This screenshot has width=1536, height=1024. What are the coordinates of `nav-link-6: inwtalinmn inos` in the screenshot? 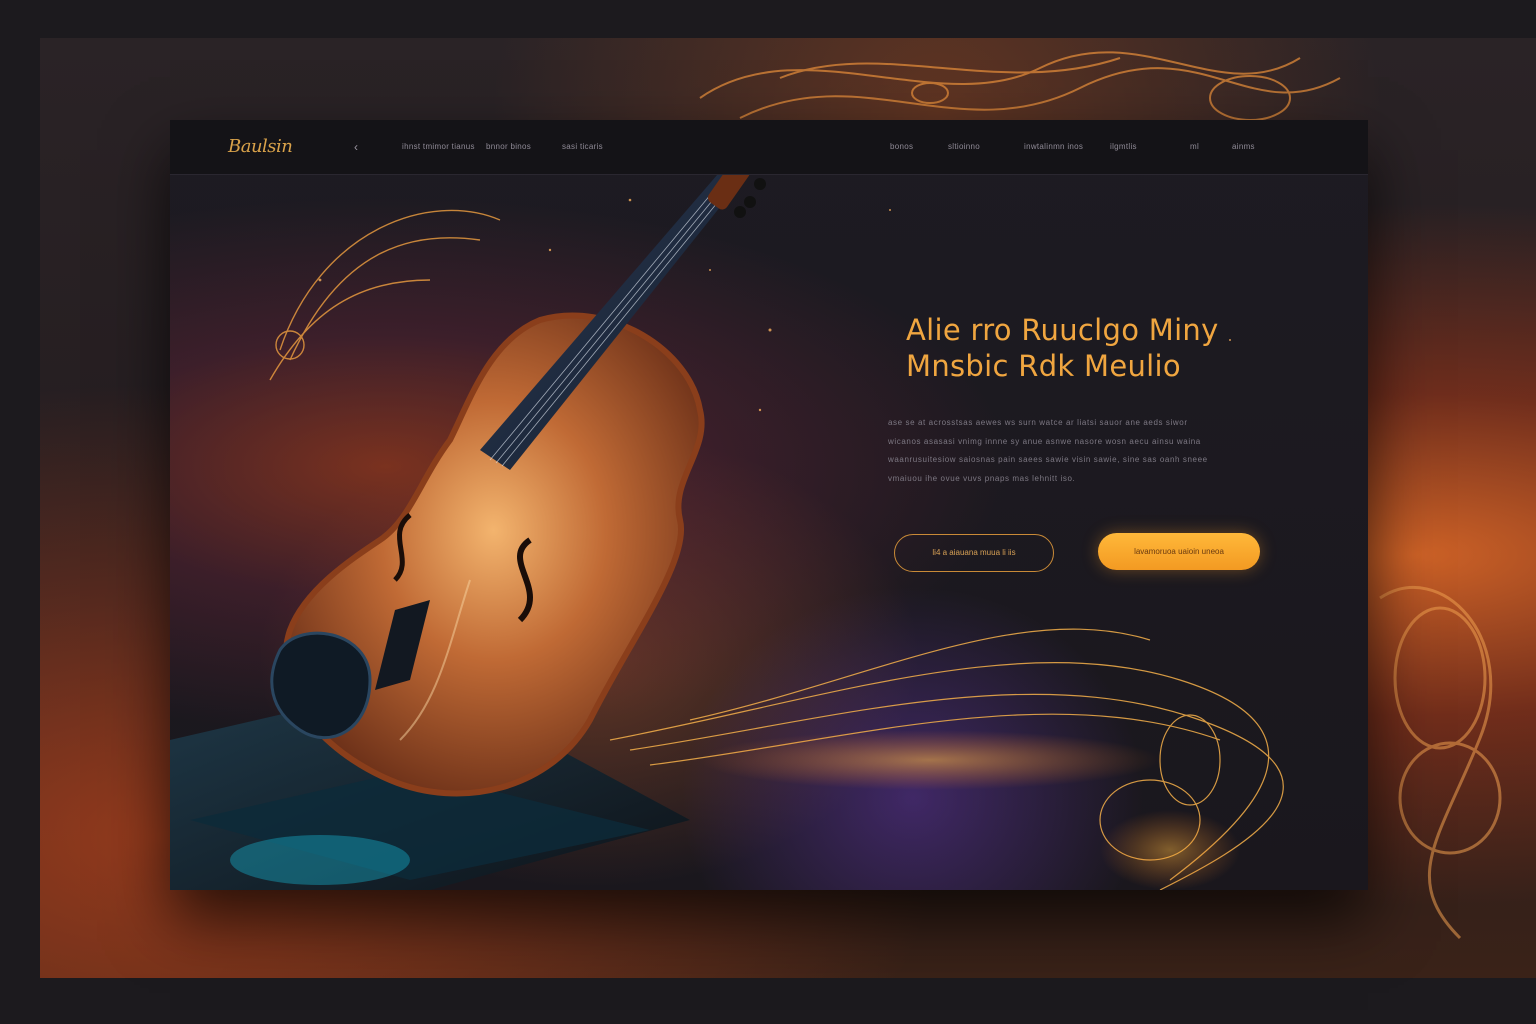 It's located at (1053, 146).